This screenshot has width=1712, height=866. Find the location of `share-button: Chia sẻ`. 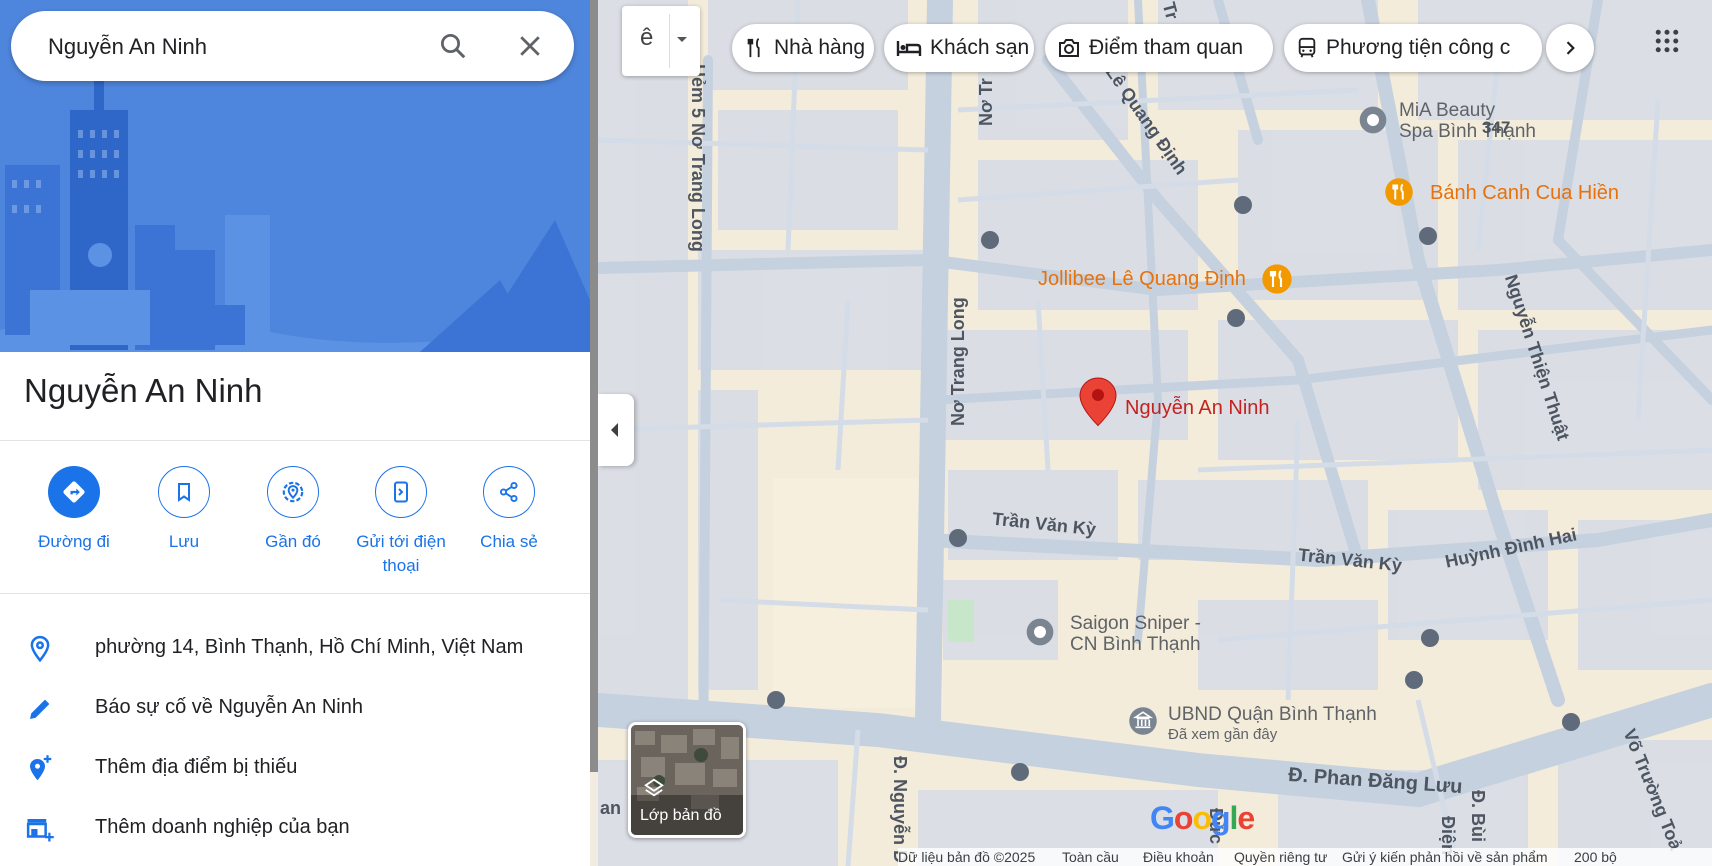

share-button: Chia sẻ is located at coordinates (509, 510).